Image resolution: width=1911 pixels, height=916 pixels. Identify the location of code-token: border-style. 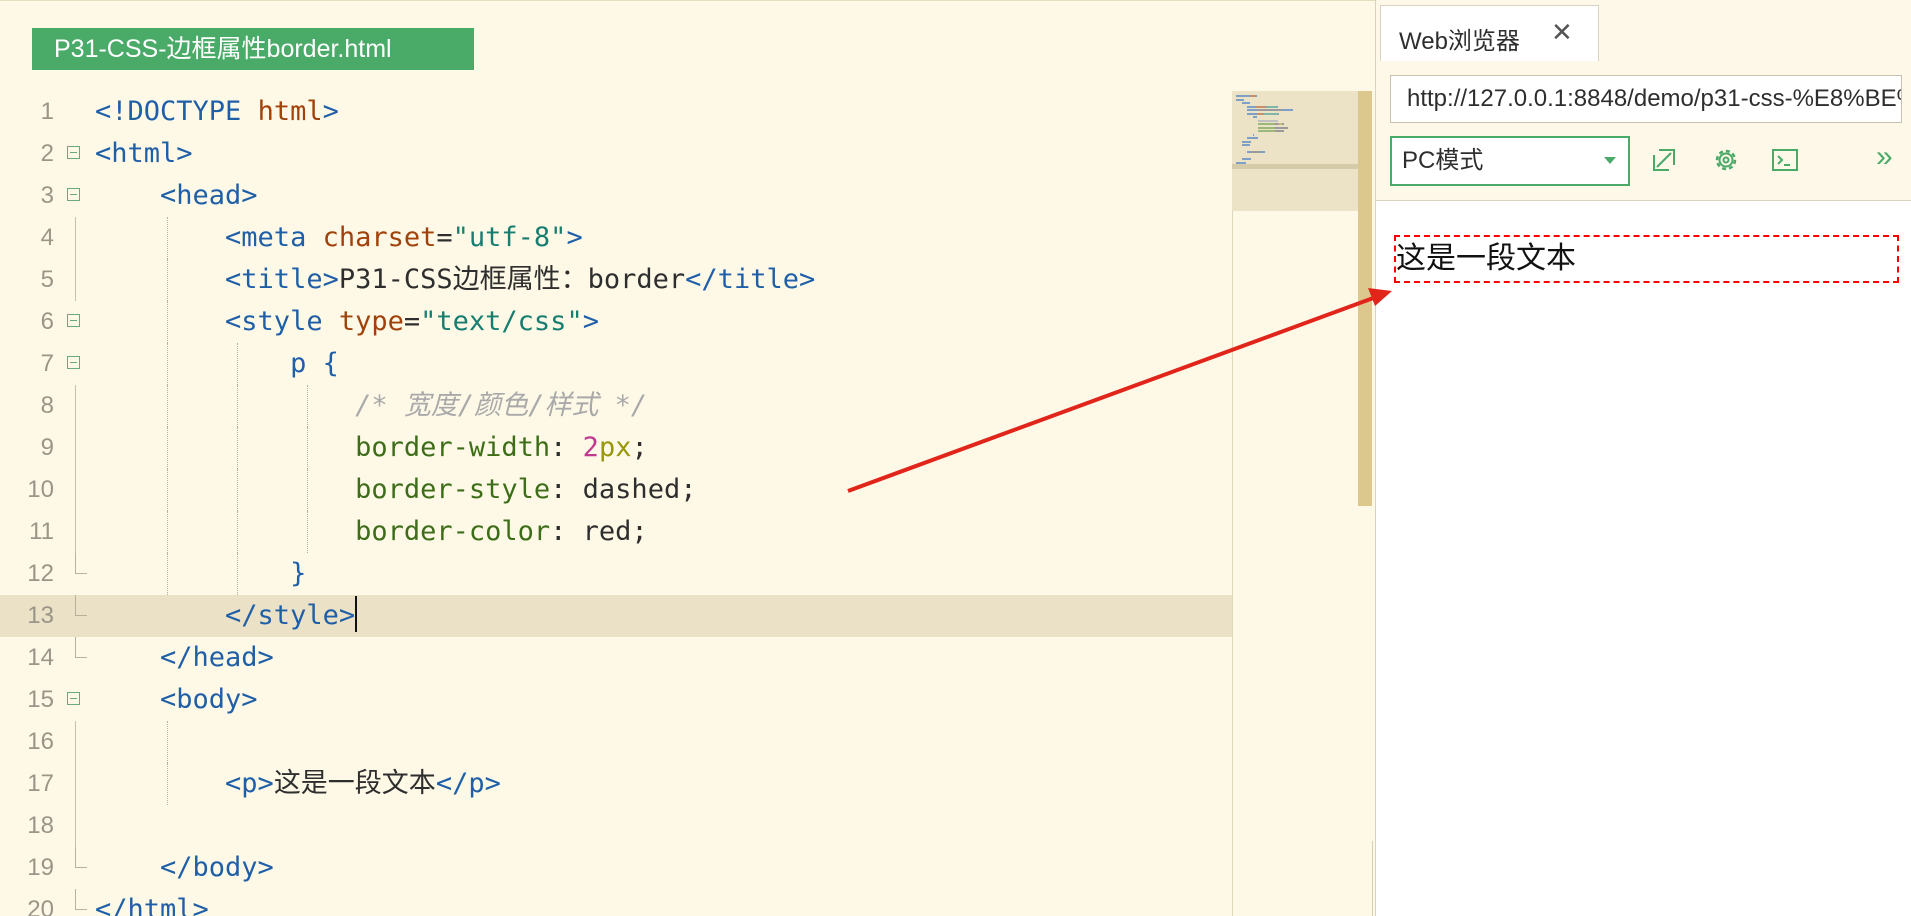
(323, 489).